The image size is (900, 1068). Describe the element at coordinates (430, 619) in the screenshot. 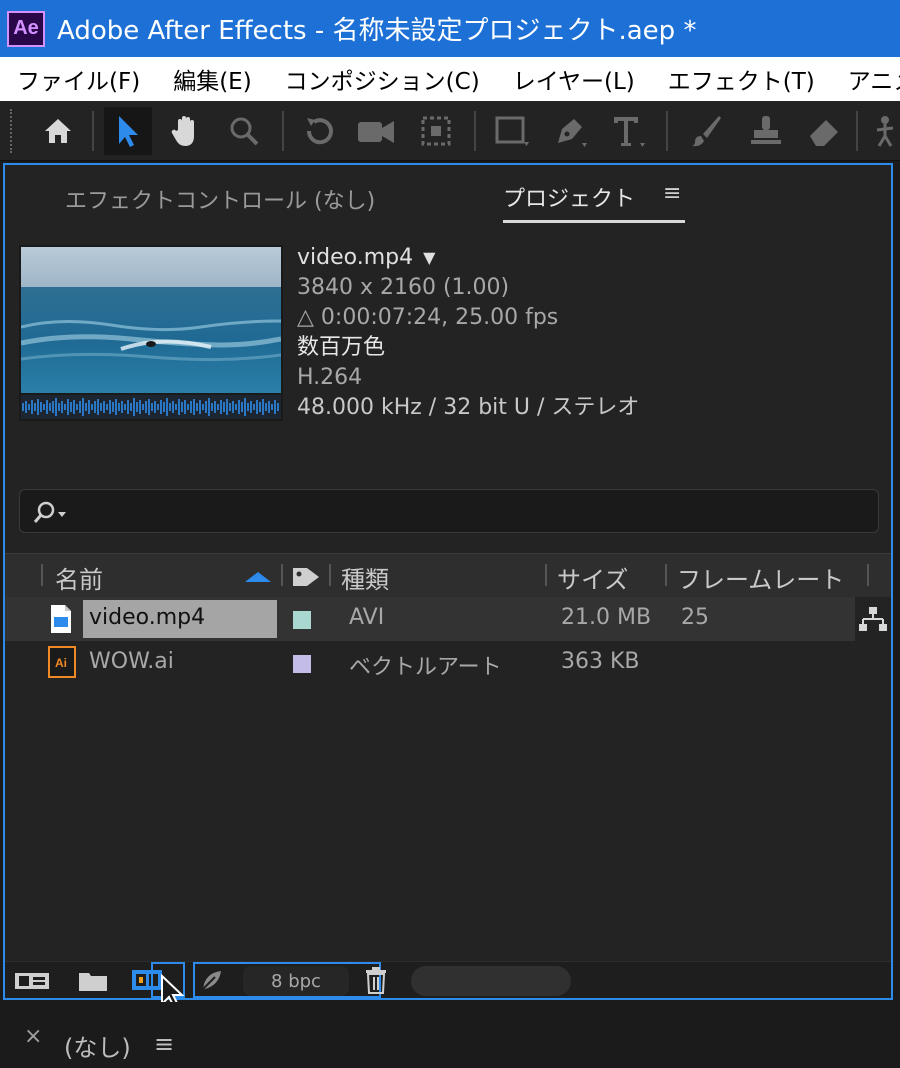

I see `table-row: video.mp4 AVI 21.0 MB 25` at that location.